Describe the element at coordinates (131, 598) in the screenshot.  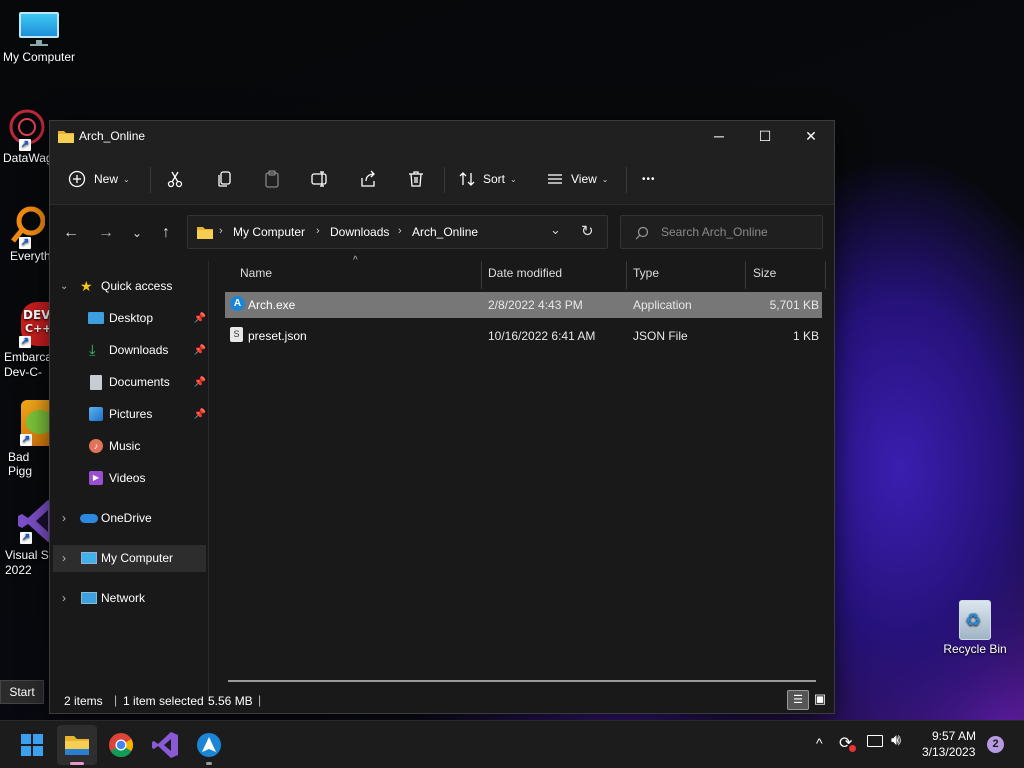
I see `nav-network: › Network` at that location.